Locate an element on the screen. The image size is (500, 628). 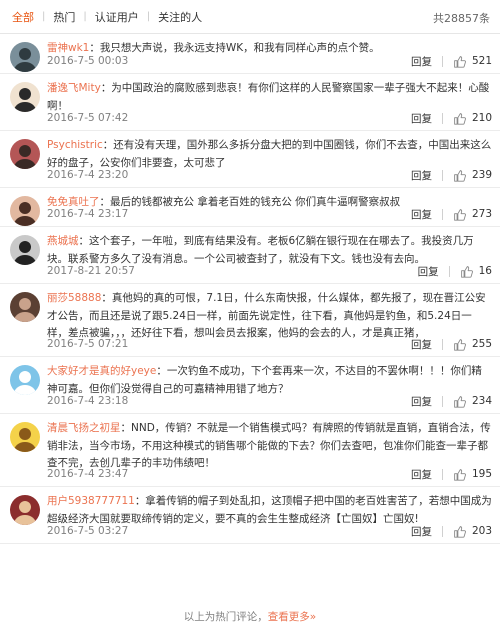
comment-username: Psychistric is located at coordinates (75, 145).